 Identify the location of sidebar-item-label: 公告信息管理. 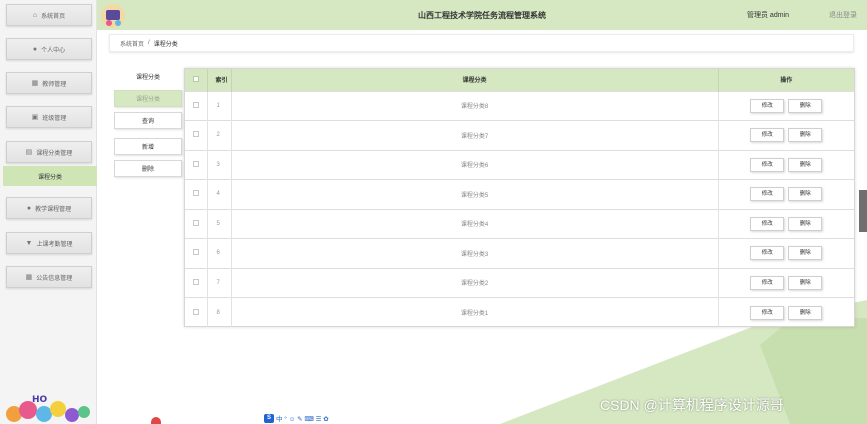
(54, 278).